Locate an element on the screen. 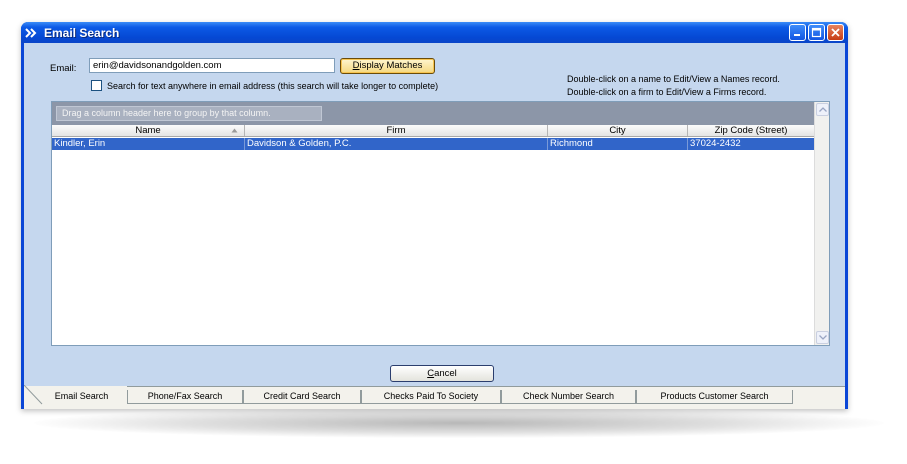 This screenshot has width=907, height=464. cancel-button: Cancel is located at coordinates (442, 373).